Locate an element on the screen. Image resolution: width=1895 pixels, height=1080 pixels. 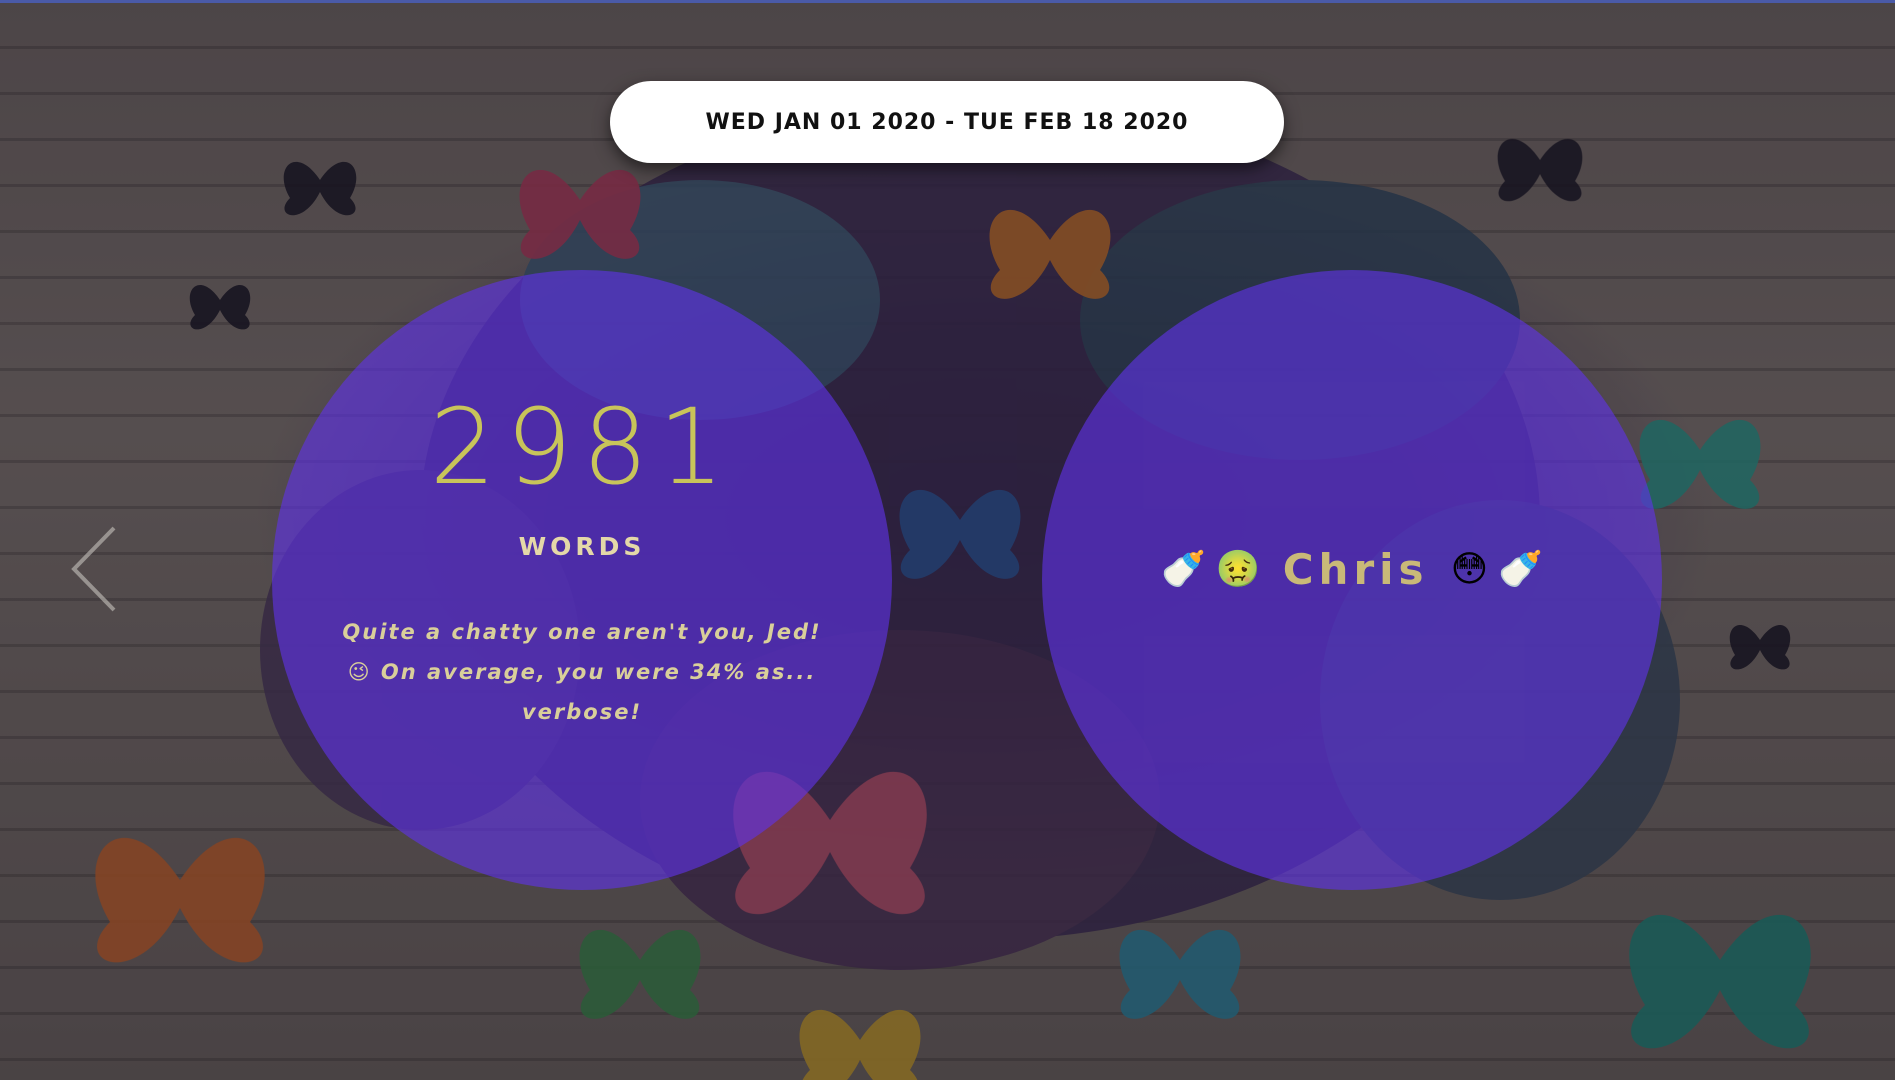
person-name-row: 🍼 🤢 Chris 😳 🍼 is located at coordinates (1352, 569).